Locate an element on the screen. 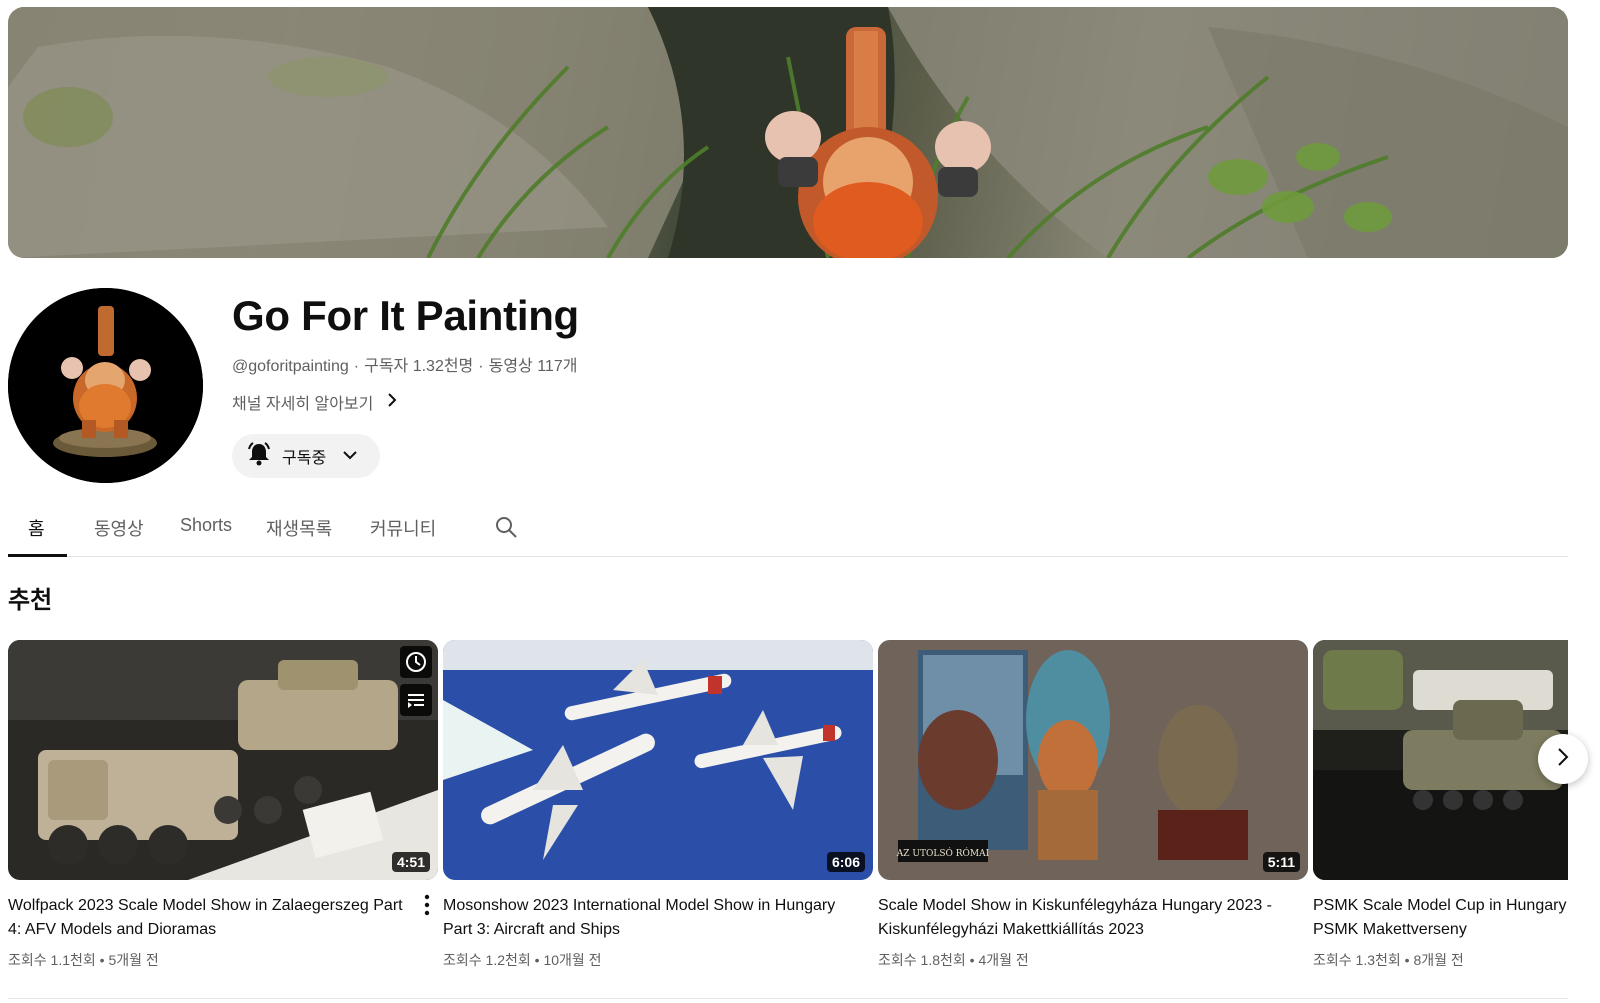 This screenshot has height=1003, width=1600. video-thumbnail: 4:51 is located at coordinates (223, 760).